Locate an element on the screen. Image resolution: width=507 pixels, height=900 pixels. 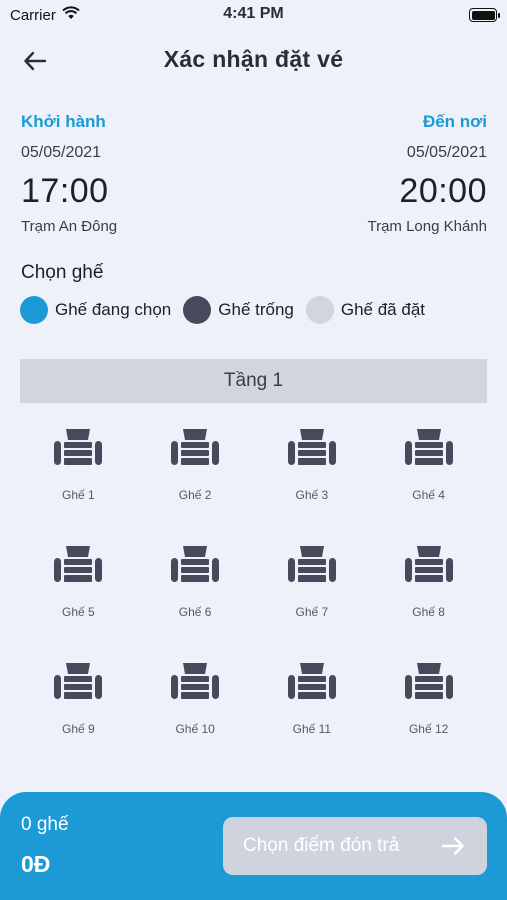
floor-label: Tầng 1 is located at coordinates (253, 380).